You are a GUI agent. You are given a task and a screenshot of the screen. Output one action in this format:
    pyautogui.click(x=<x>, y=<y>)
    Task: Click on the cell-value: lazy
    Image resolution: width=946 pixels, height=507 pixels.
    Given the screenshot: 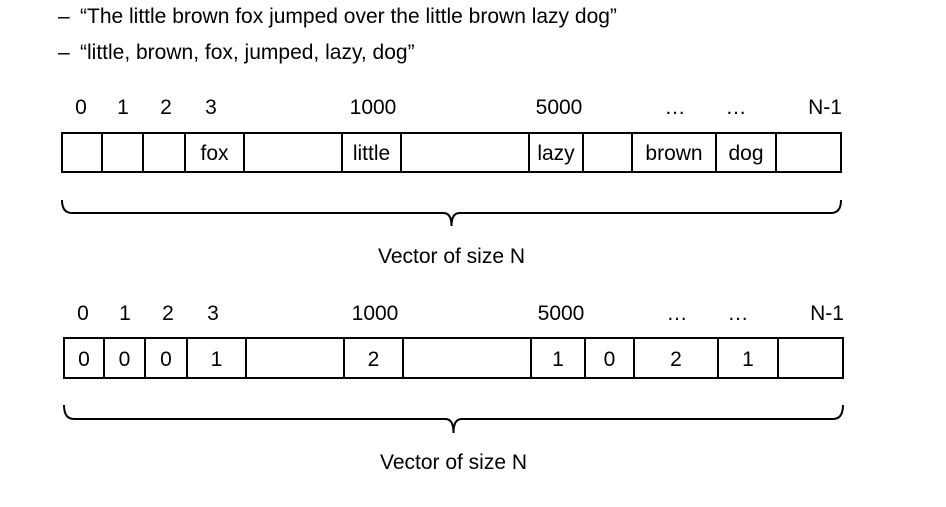 What is the action you would take?
    pyautogui.click(x=556, y=153)
    